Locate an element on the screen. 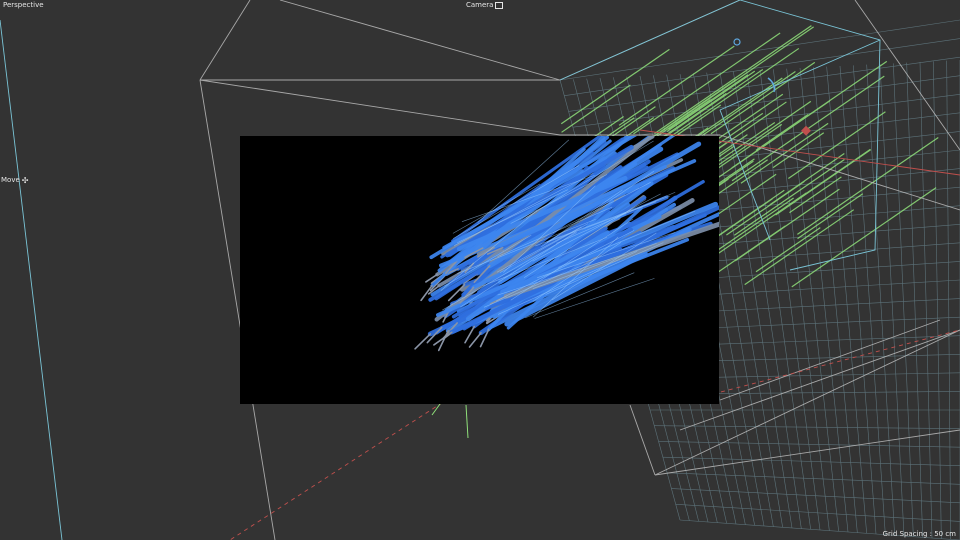  view-name-label: Perspective is located at coordinates (23, 5).